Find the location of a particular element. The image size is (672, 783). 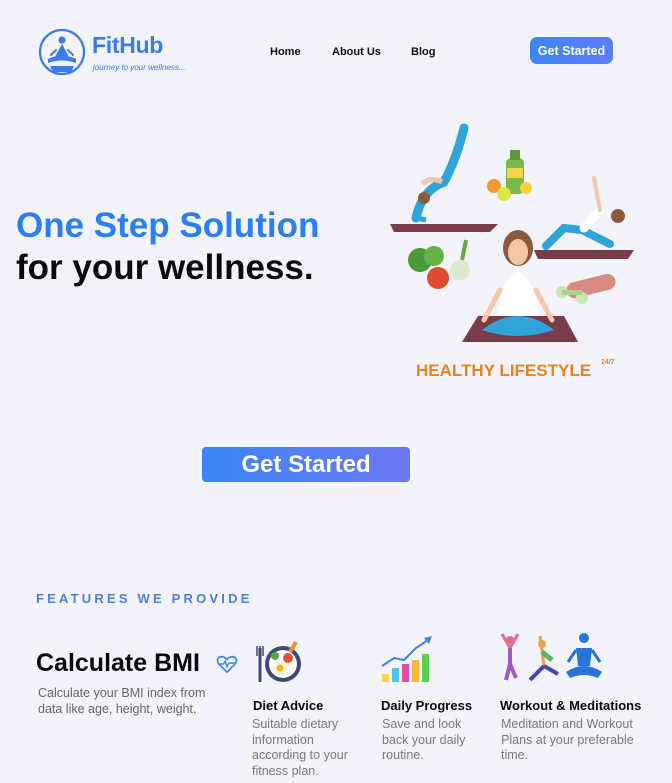

hero-get-started-button: Get Started is located at coordinates (306, 464).